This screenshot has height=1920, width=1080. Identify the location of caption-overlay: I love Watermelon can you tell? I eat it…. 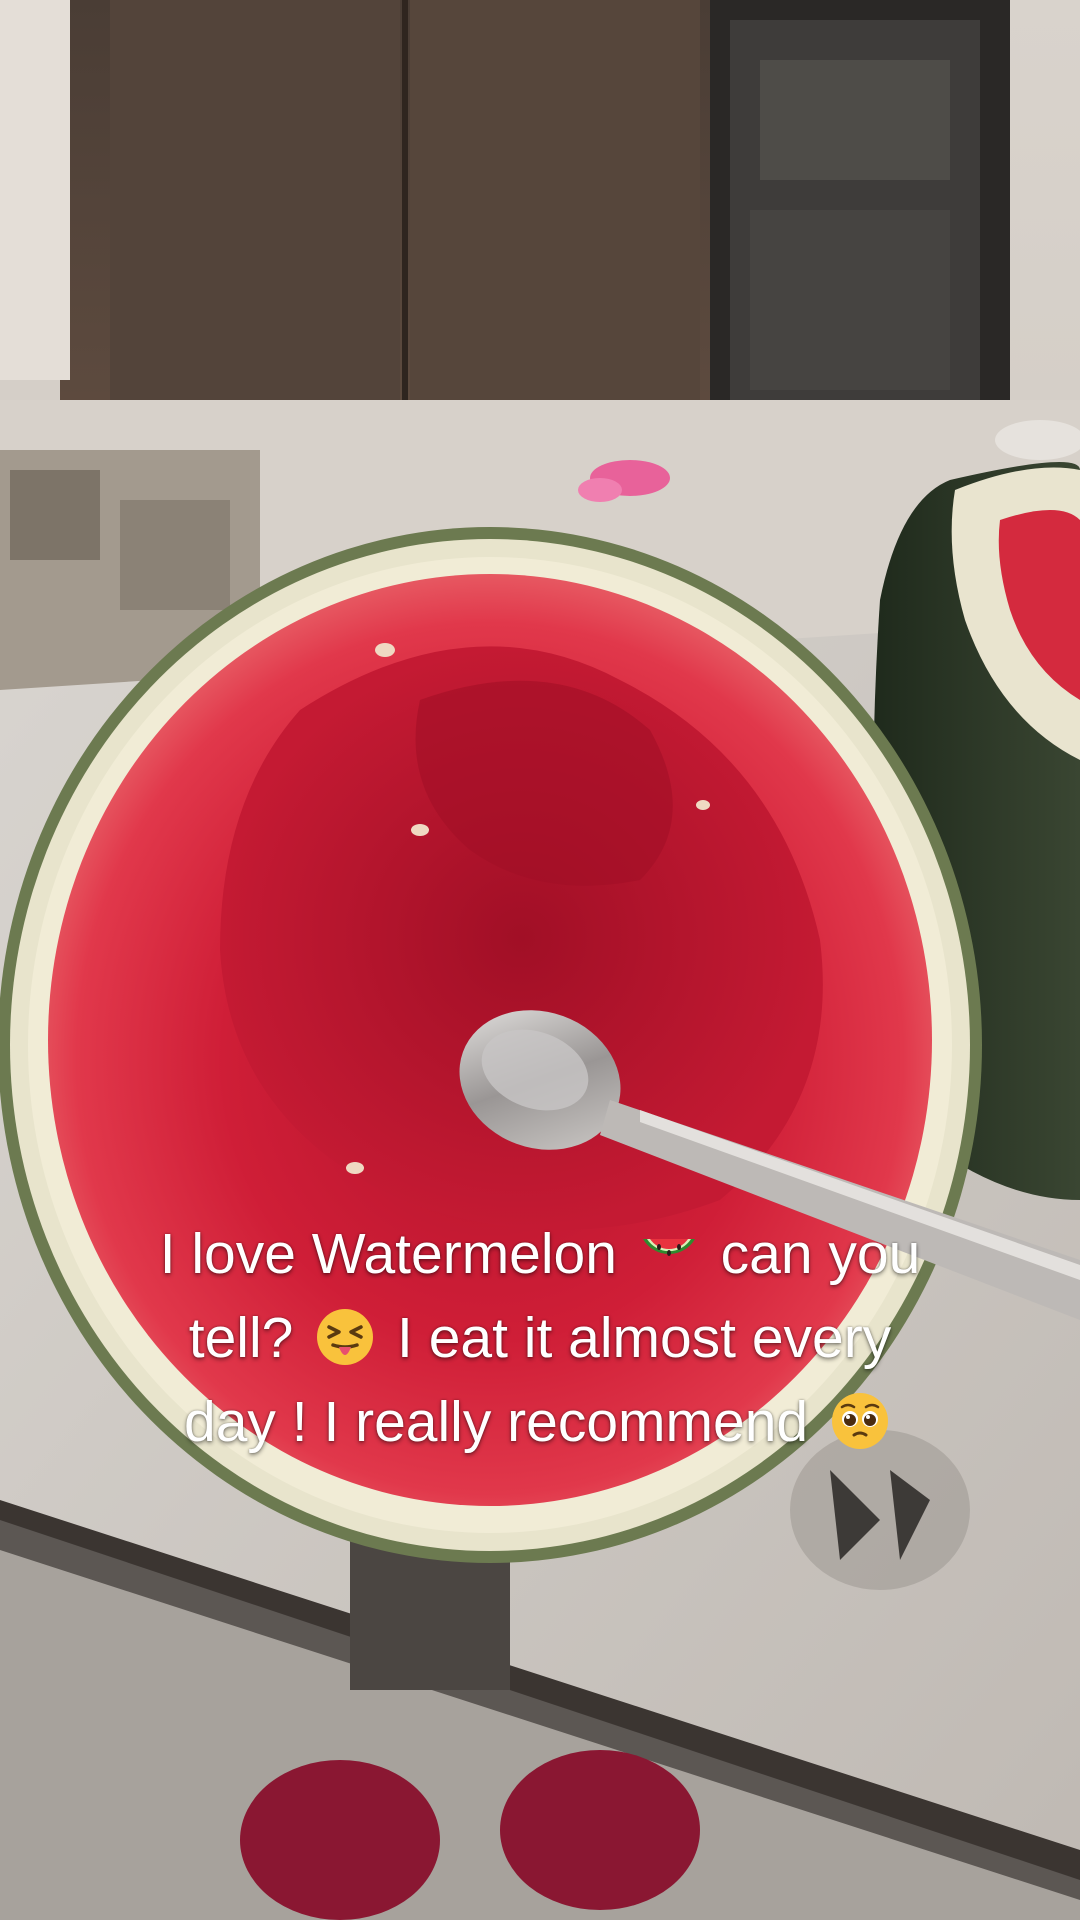
(540, 1338).